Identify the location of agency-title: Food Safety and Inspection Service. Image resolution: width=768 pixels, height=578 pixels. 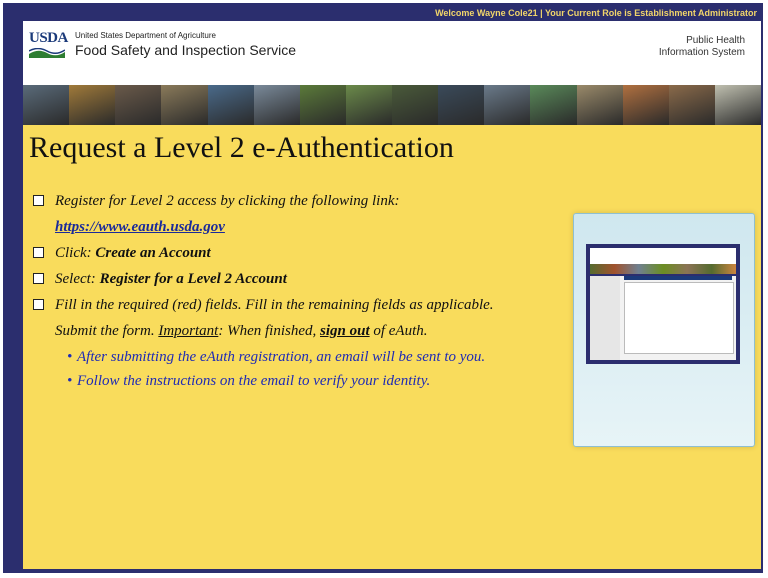
(186, 50).